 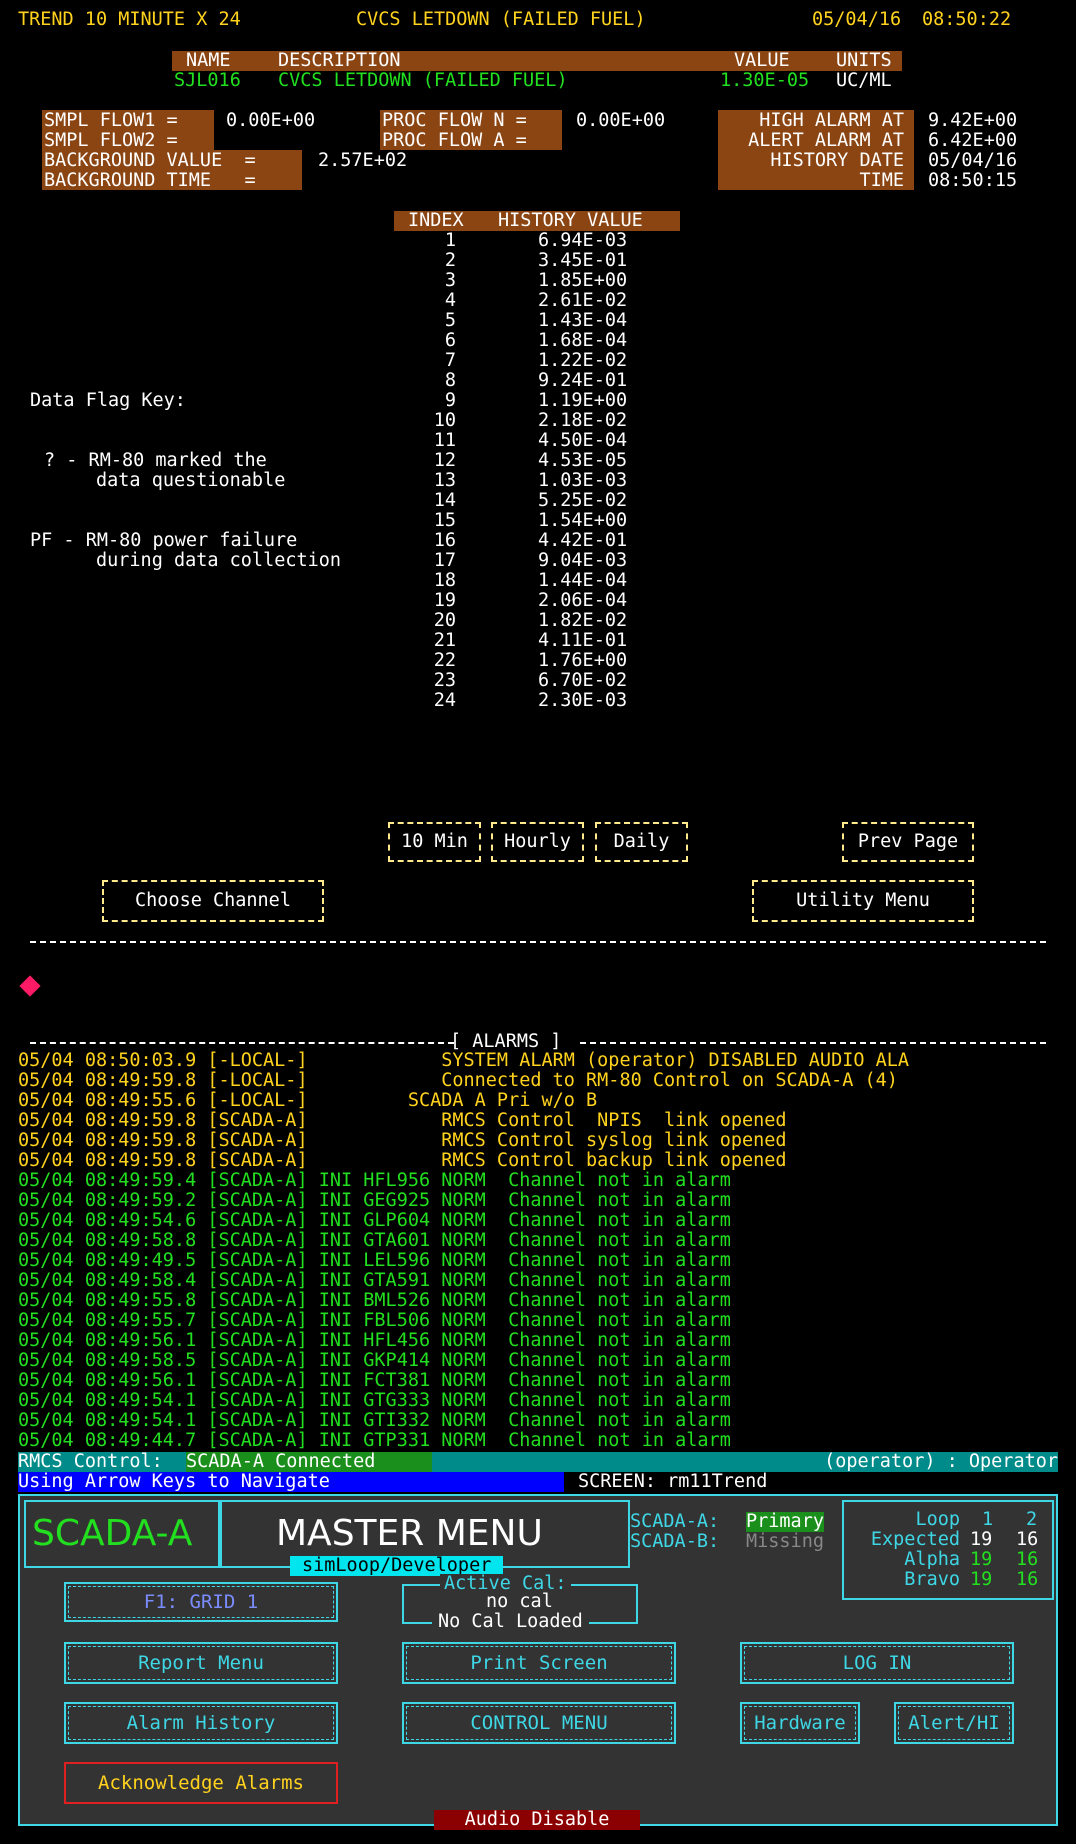 I want to click on history-index: 13, so click(x=444, y=480).